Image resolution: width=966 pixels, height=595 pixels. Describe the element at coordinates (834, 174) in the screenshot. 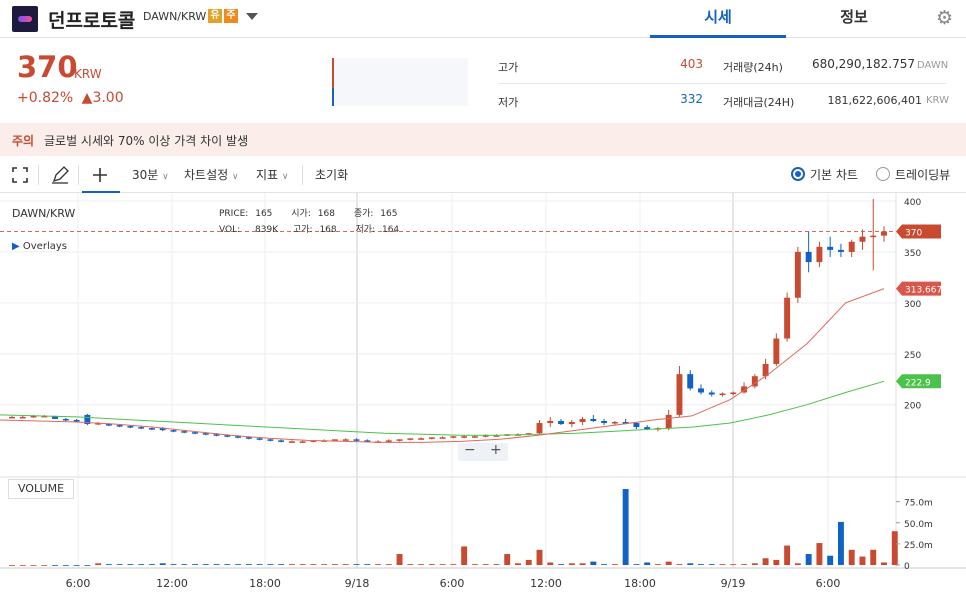

I see `basic-chart-label: 기본 차트` at that location.